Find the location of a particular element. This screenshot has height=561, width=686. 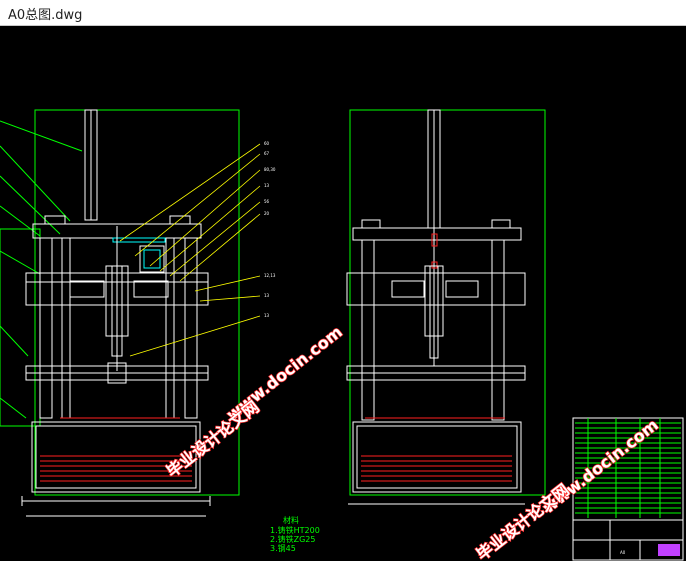

balloon-label: 20 is located at coordinates (267, 213).